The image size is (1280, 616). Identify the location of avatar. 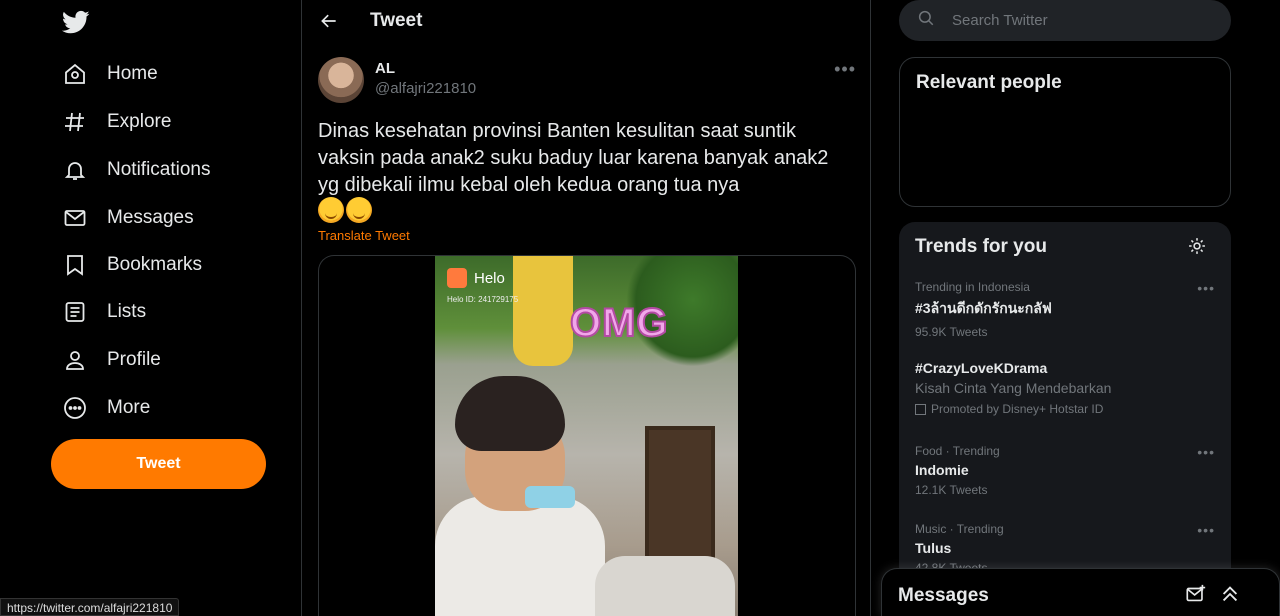
(341, 80).